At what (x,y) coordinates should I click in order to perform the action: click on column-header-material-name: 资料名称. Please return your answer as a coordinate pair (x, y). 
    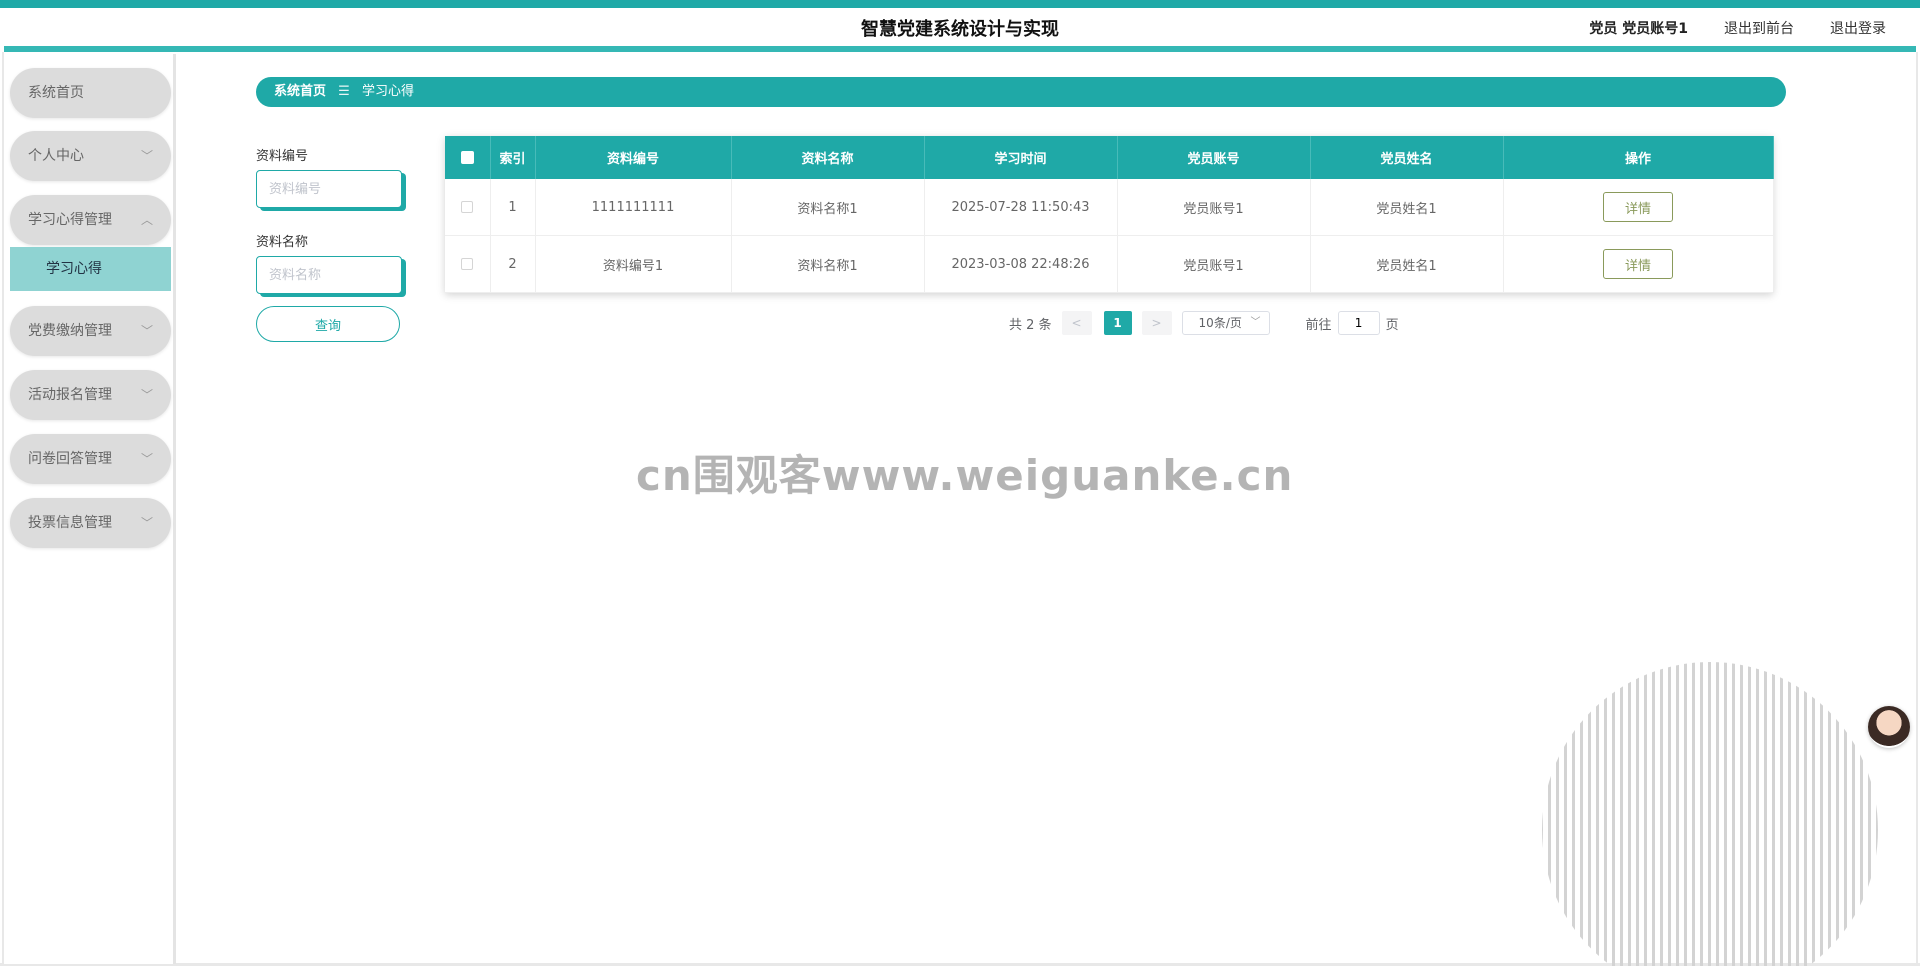
    Looking at the image, I should click on (828, 157).